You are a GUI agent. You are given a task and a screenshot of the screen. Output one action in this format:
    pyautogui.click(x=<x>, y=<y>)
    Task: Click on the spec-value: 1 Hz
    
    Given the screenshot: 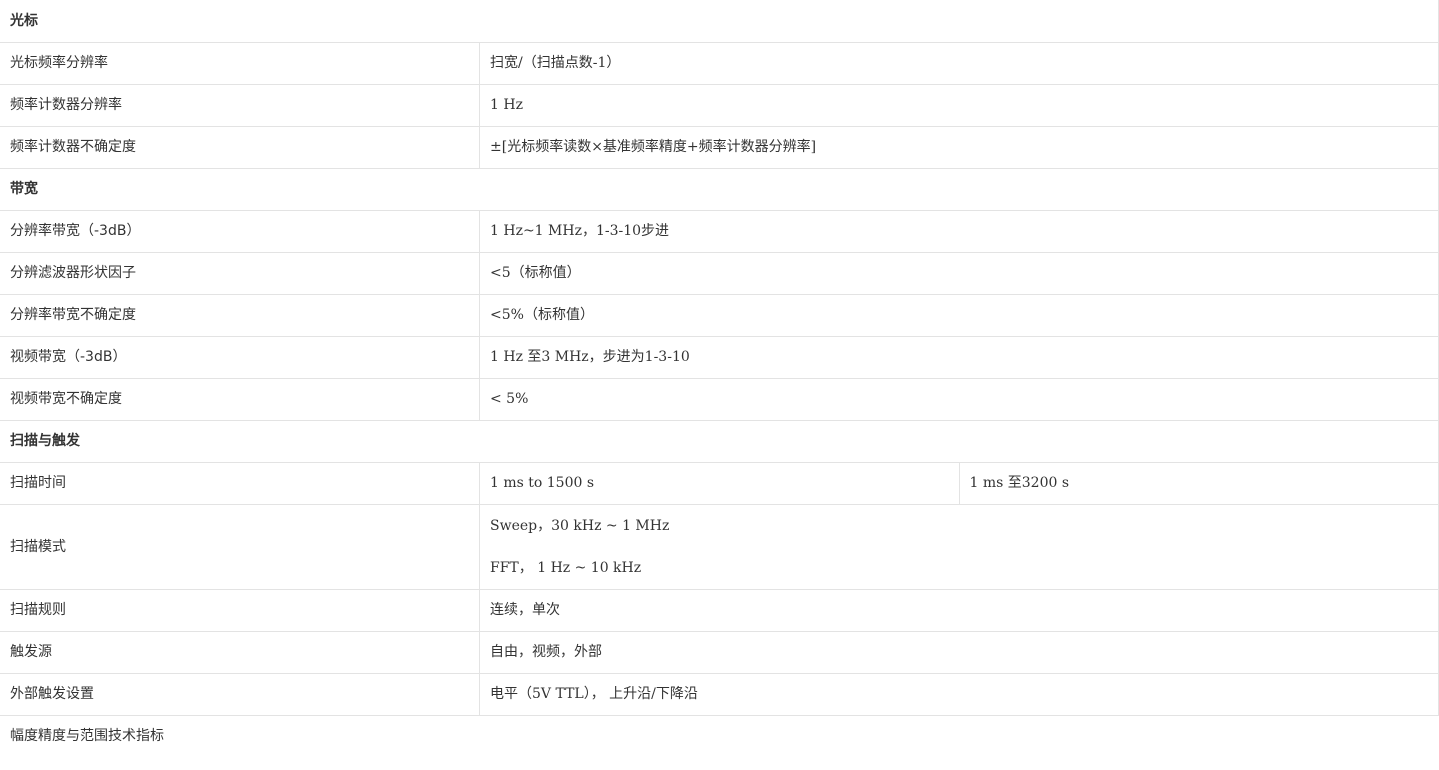 What is the action you would take?
    pyautogui.click(x=959, y=105)
    